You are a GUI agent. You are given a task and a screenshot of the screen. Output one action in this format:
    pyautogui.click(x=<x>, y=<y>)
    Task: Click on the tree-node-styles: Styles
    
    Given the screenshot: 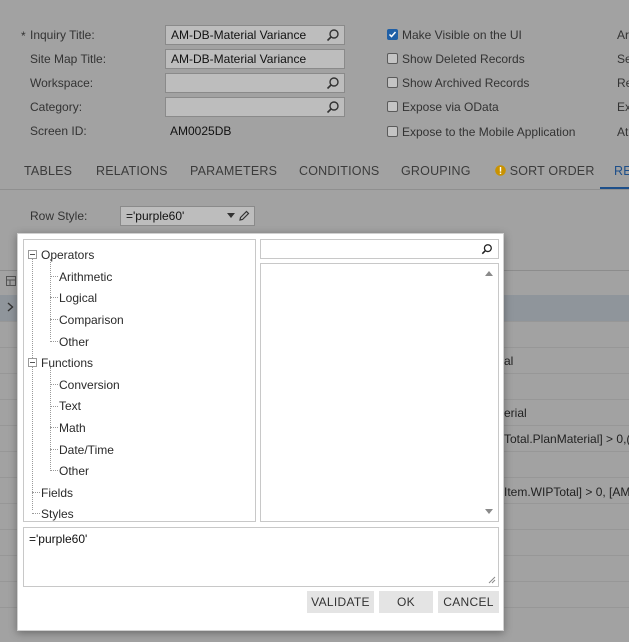 What is the action you would take?
    pyautogui.click(x=57, y=514)
    